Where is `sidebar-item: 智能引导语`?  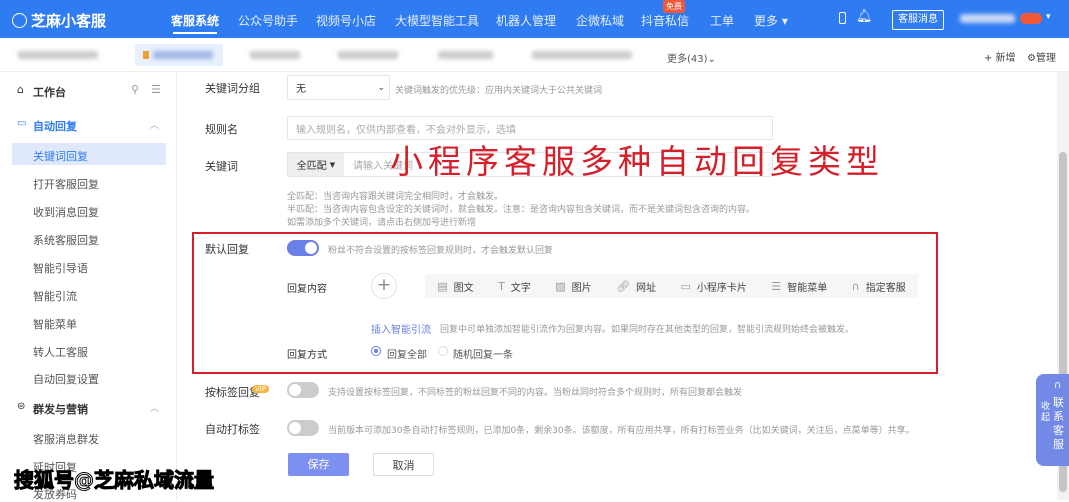
sidebar-item: 智能引导语 is located at coordinates (60, 268).